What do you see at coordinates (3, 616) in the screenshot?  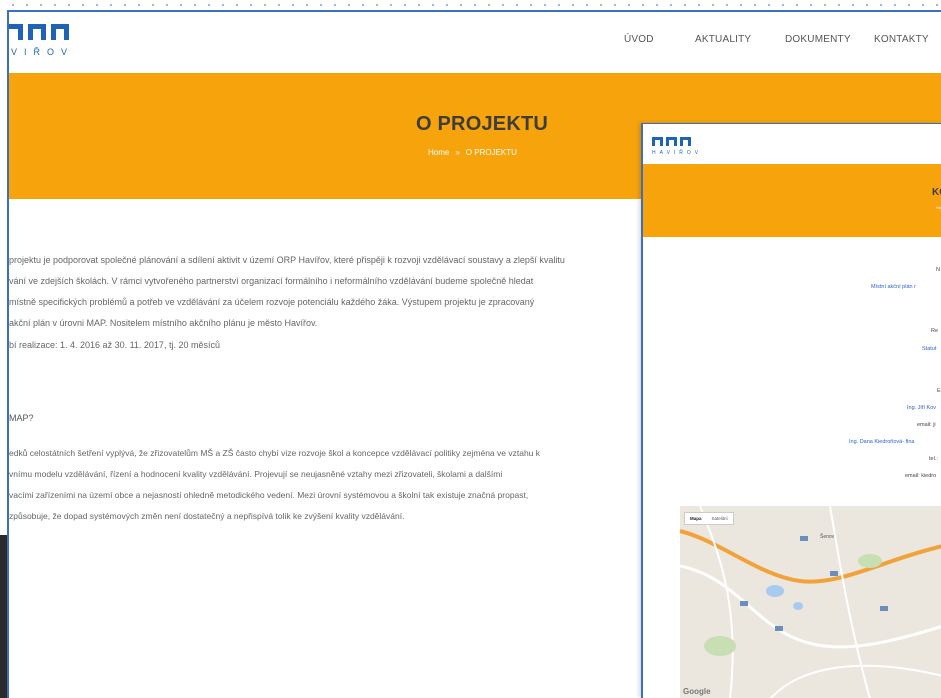 I see `background-window-edge` at bounding box center [3, 616].